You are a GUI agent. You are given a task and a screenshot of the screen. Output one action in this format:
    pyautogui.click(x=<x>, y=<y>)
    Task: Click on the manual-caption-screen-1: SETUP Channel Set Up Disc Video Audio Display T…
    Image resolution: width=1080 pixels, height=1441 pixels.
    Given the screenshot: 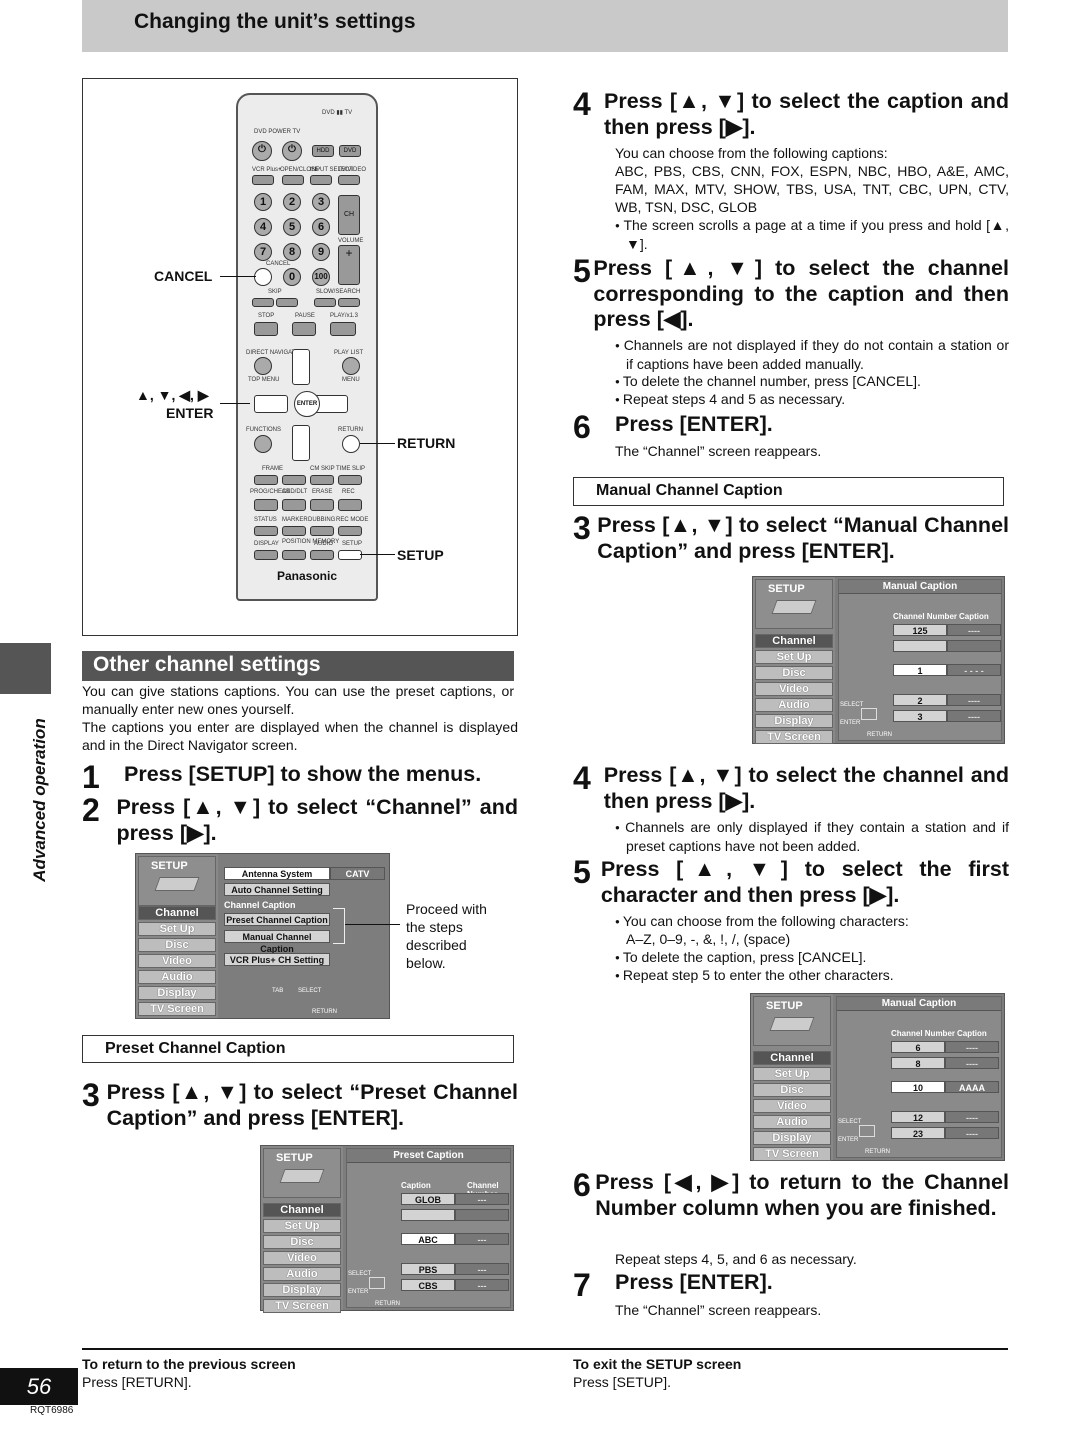 What is the action you would take?
    pyautogui.click(x=878, y=660)
    